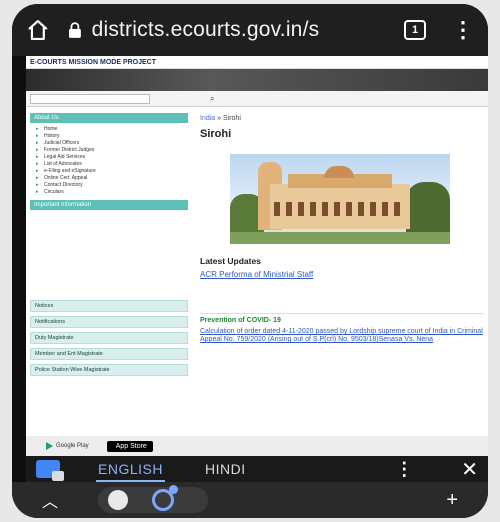 The width and height of the screenshot is (500, 522). I want to click on tab-count: 1, so click(415, 30).